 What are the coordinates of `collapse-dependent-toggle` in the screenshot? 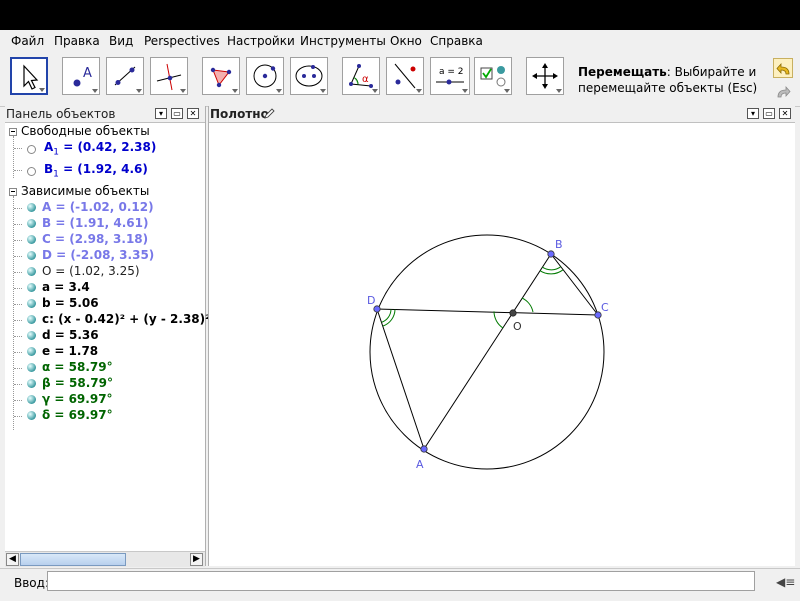 It's located at (13, 192).